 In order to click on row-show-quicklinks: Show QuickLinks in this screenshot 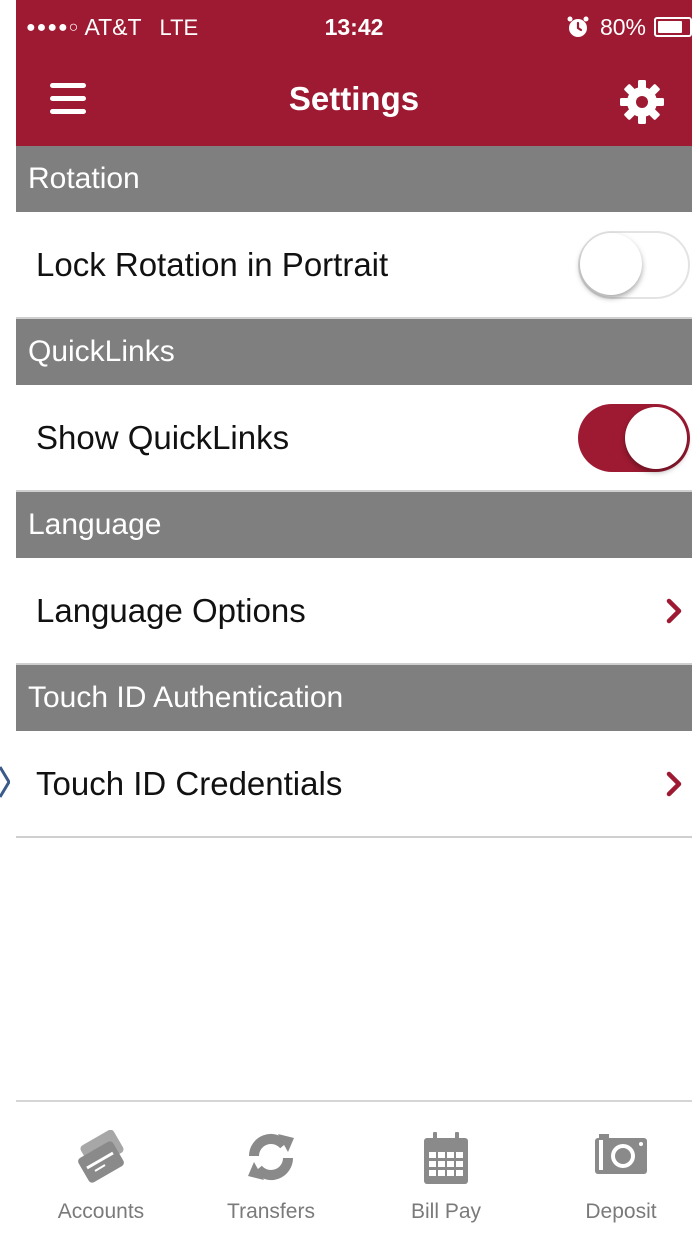, I will do `click(354, 438)`.